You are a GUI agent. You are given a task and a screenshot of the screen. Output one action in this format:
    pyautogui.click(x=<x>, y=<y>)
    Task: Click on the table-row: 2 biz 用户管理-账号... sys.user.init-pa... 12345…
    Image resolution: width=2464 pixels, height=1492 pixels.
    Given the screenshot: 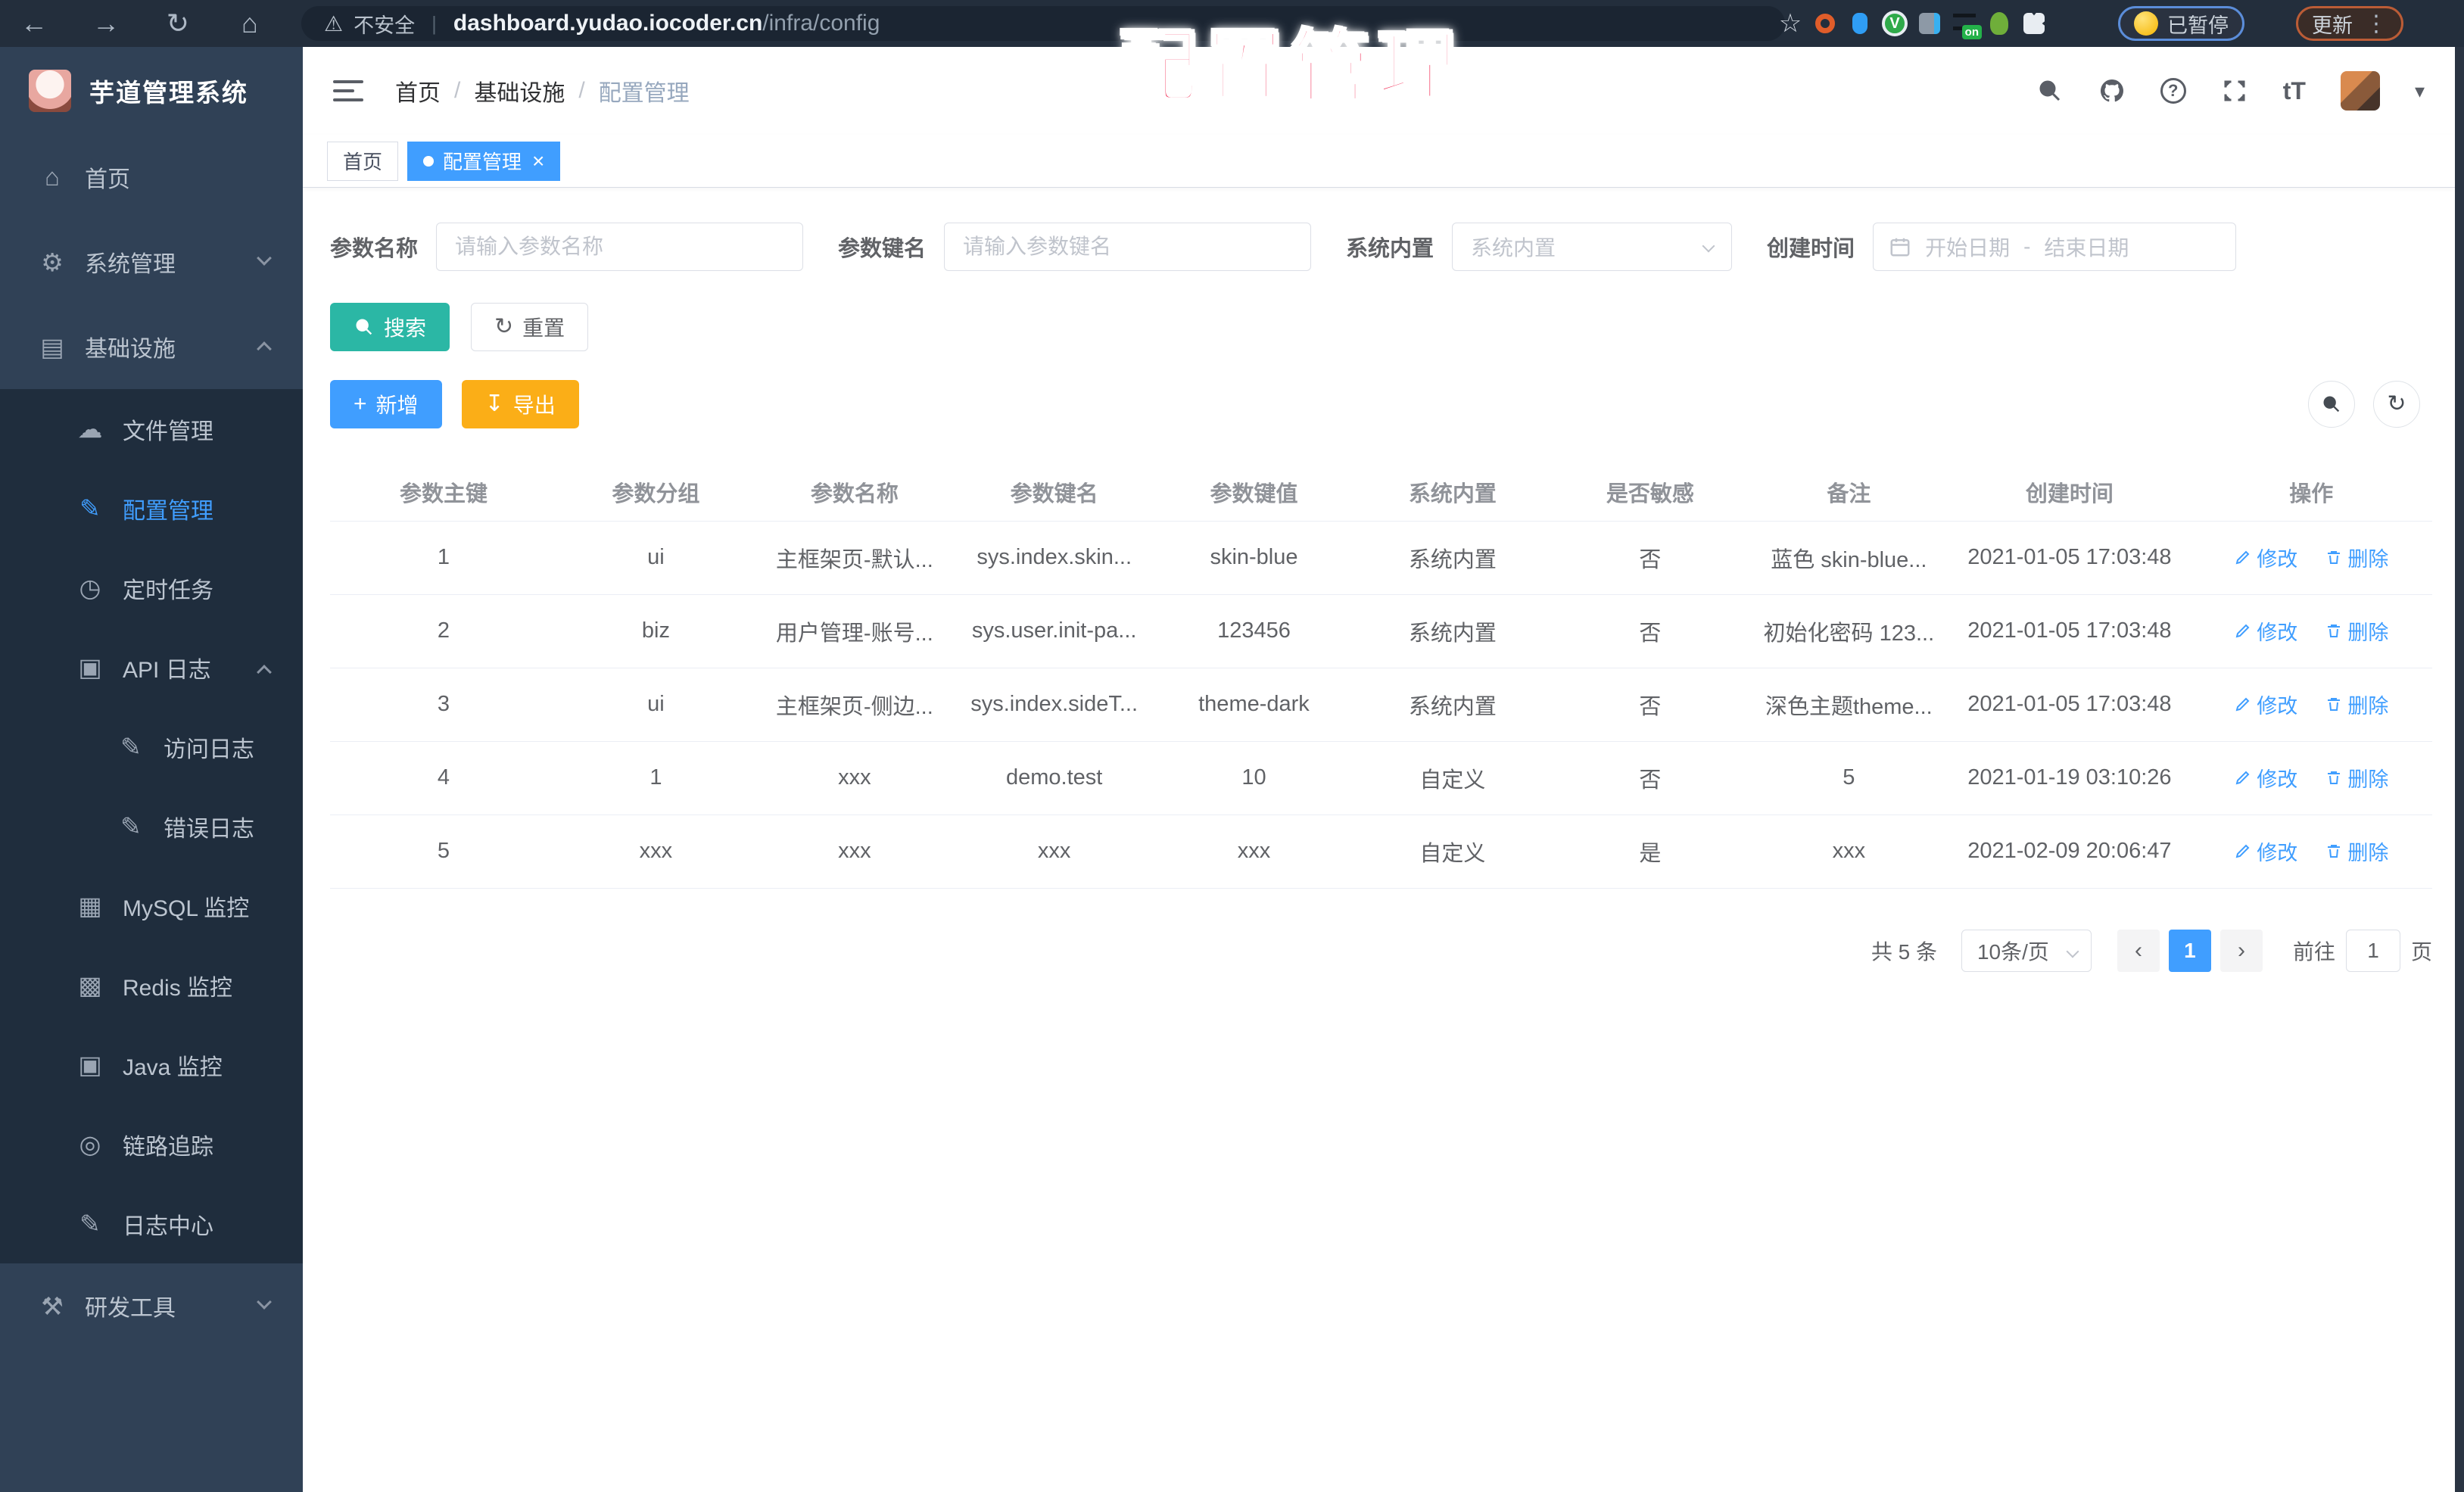 What is the action you would take?
    pyautogui.click(x=1381, y=631)
    